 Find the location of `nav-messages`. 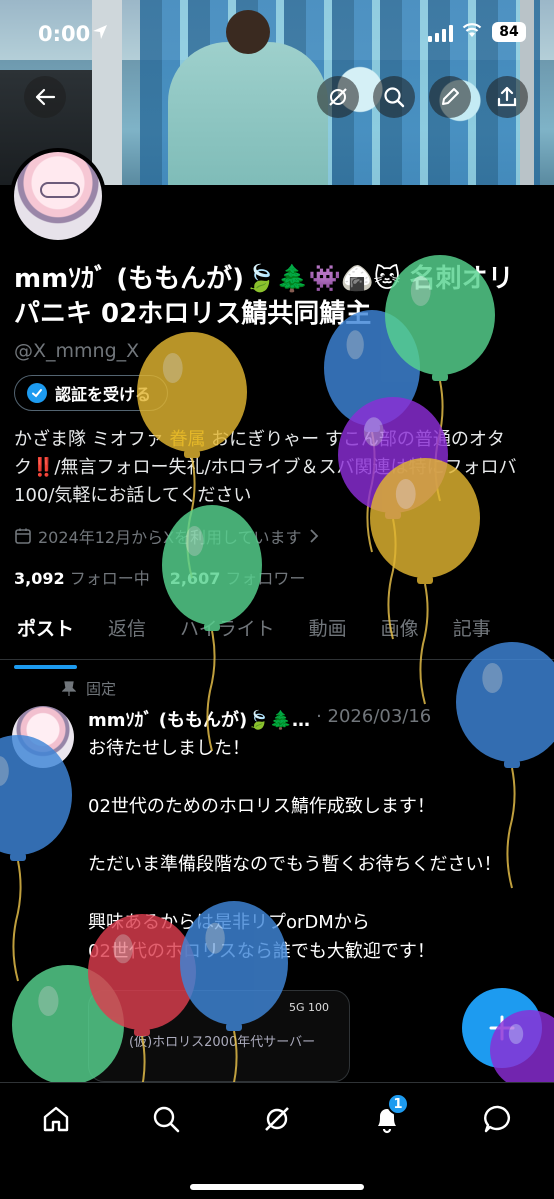

nav-messages is located at coordinates (498, 1119).